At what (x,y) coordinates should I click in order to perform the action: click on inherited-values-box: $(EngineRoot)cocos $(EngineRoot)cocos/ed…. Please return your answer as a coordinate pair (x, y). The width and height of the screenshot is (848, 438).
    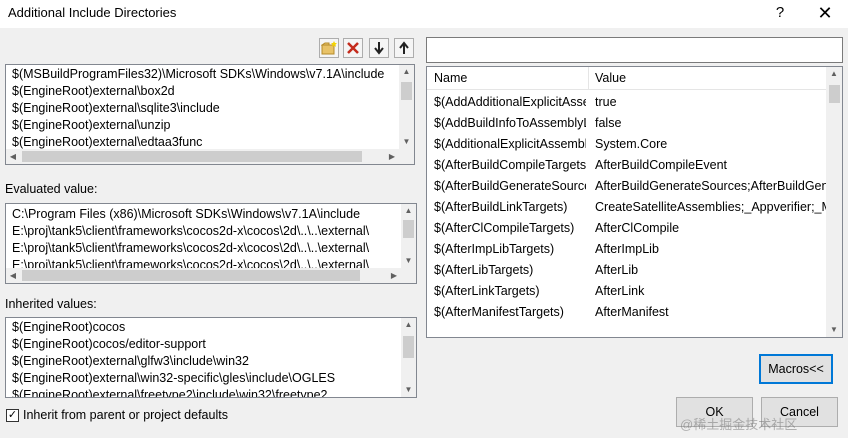
    Looking at the image, I should click on (211, 357).